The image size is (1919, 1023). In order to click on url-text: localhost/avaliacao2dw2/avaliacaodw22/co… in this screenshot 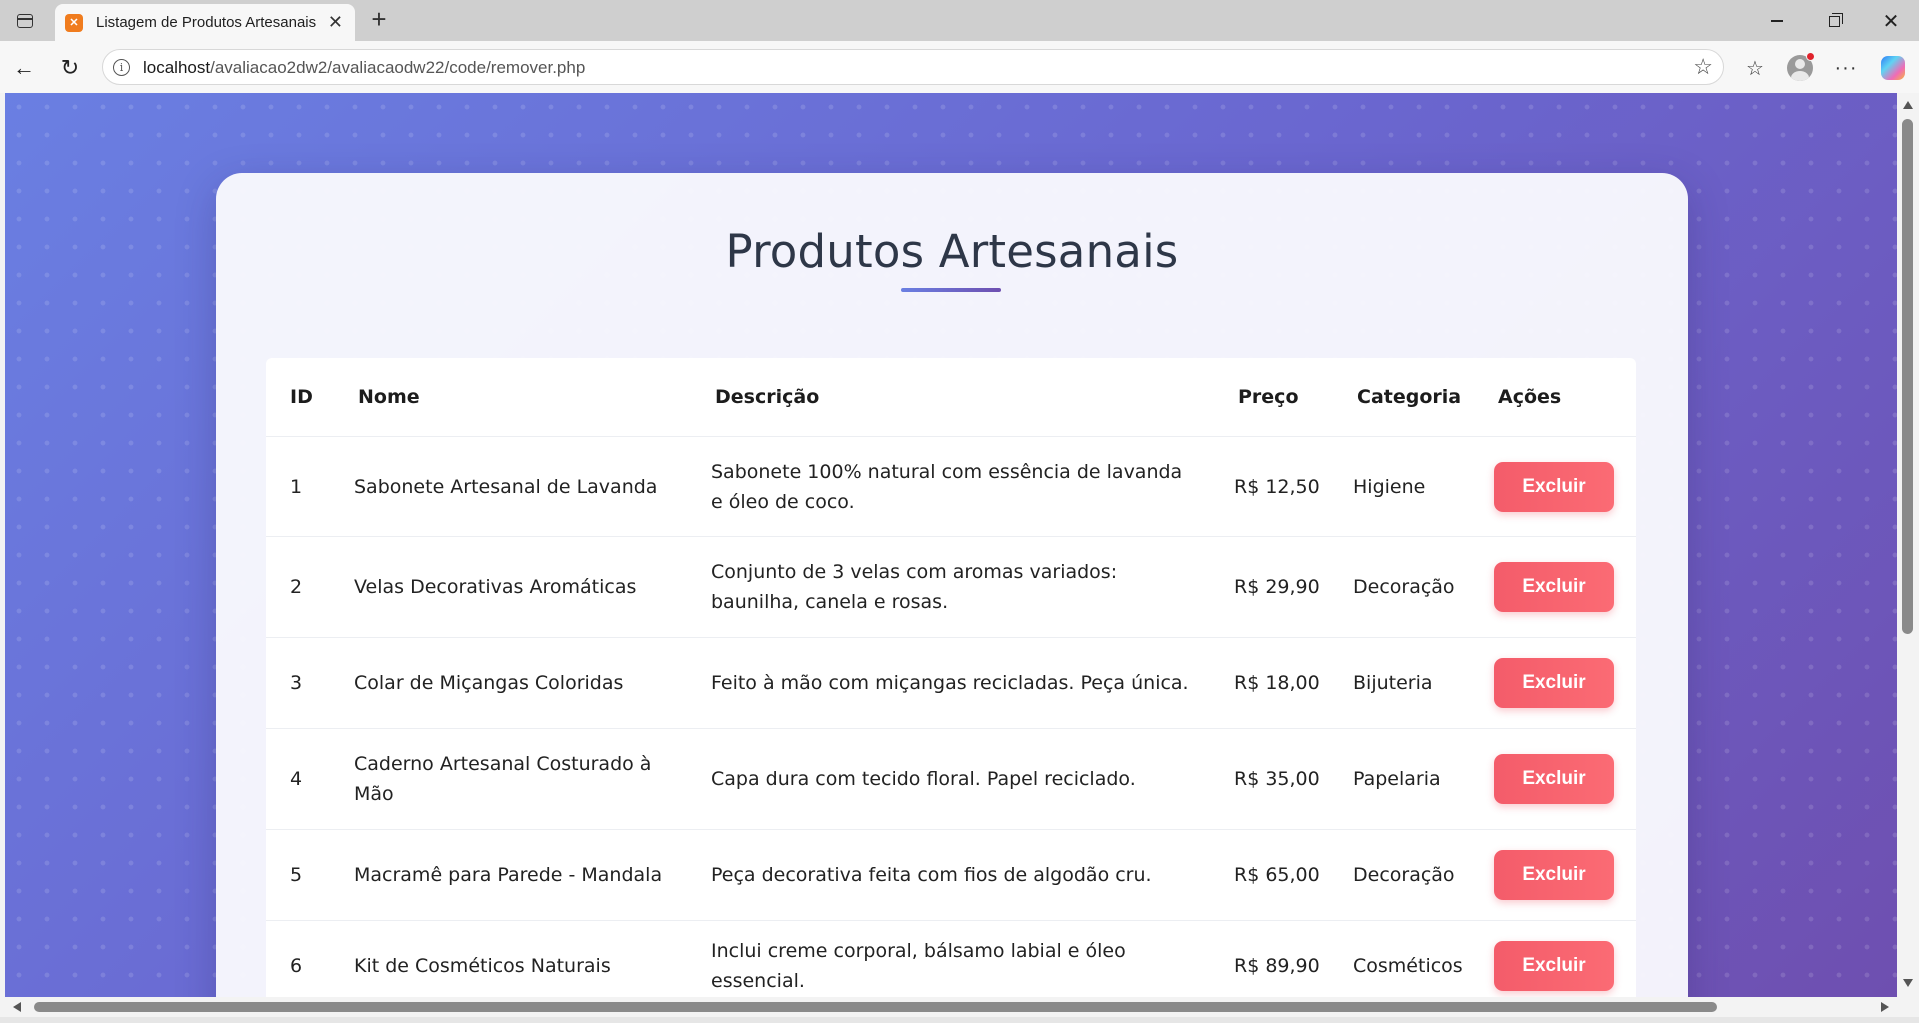, I will do `click(364, 68)`.